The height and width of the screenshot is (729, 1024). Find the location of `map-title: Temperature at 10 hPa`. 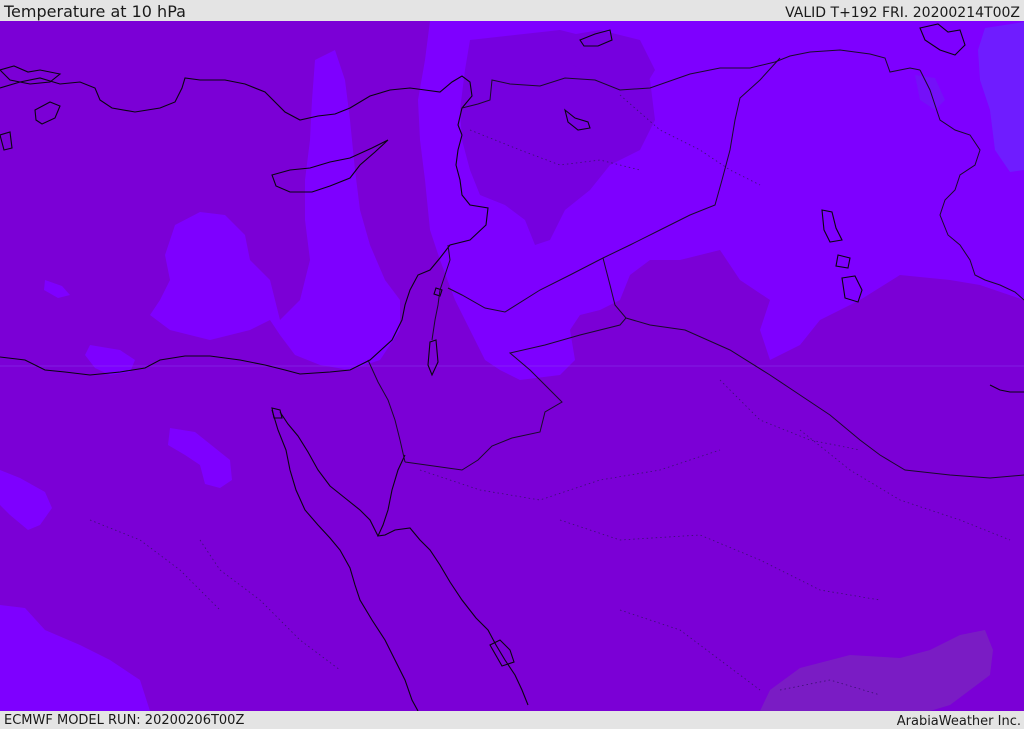

map-title: Temperature at 10 hPa is located at coordinates (95, 11).